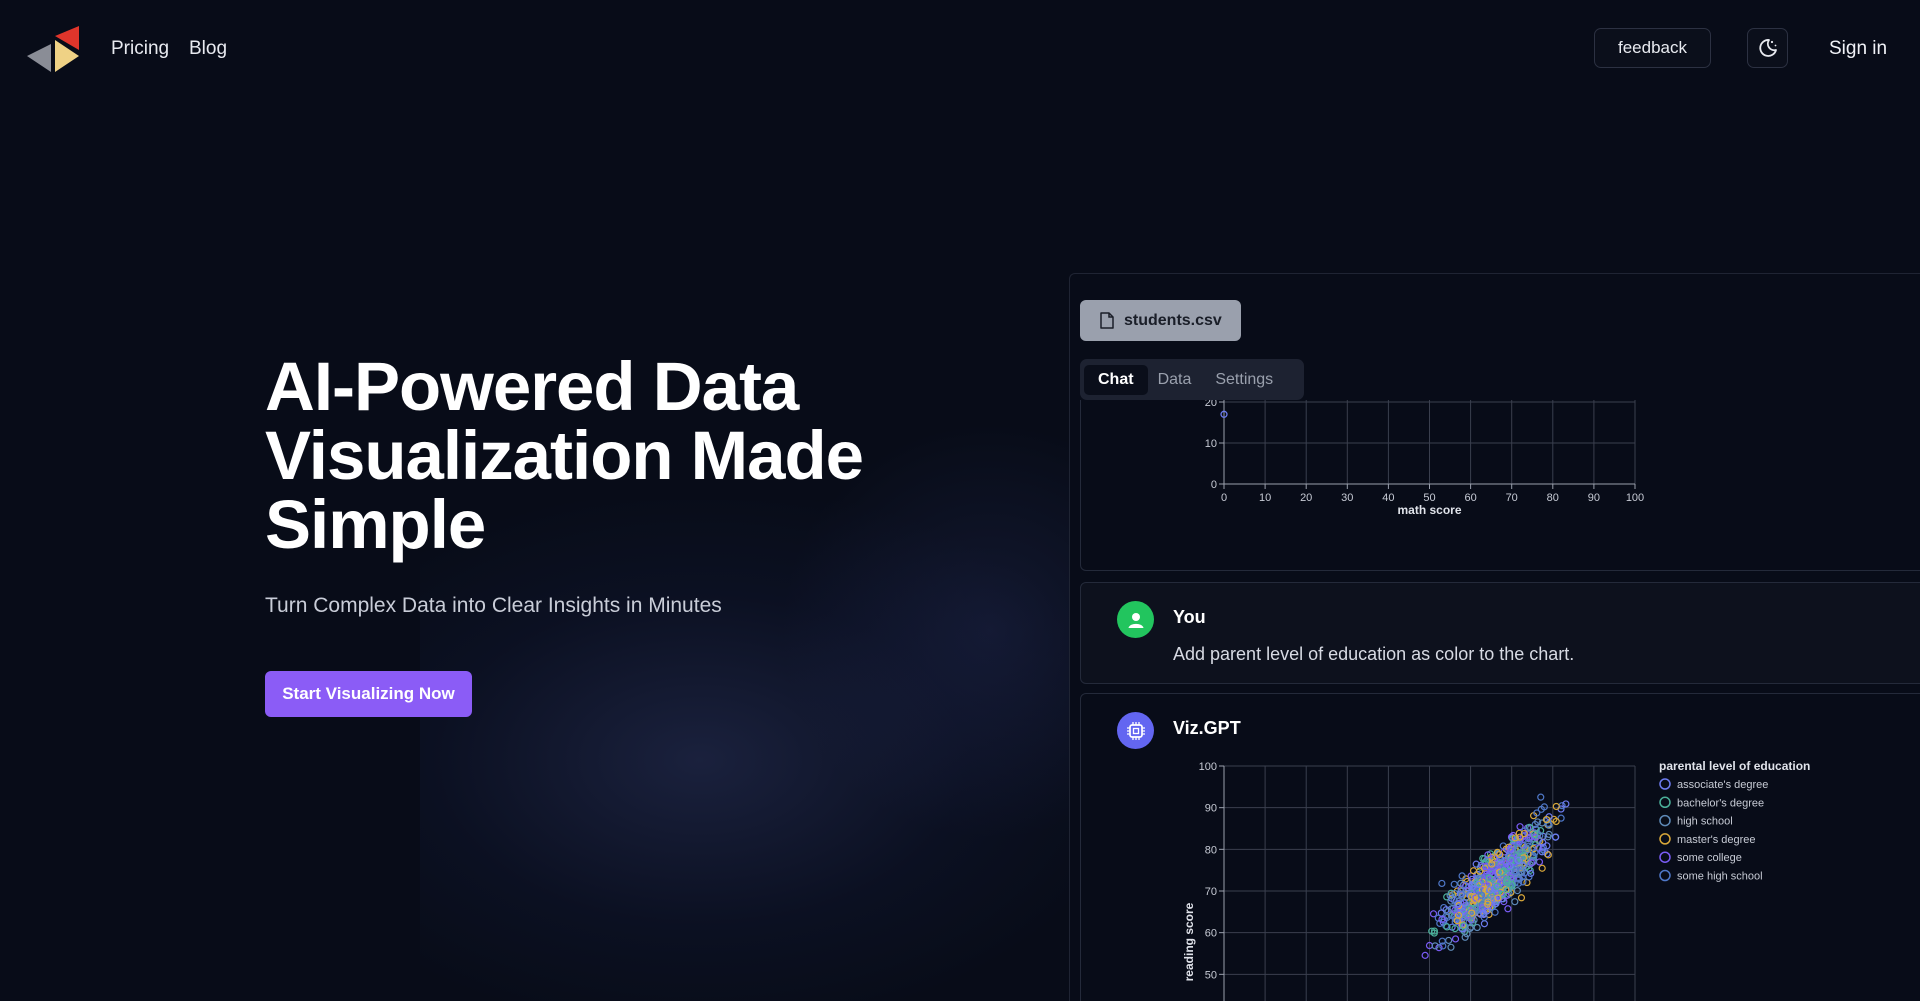 The image size is (1920, 1001). What do you see at coordinates (1709, 858) in the screenshot?
I see `legend-label: some college` at bounding box center [1709, 858].